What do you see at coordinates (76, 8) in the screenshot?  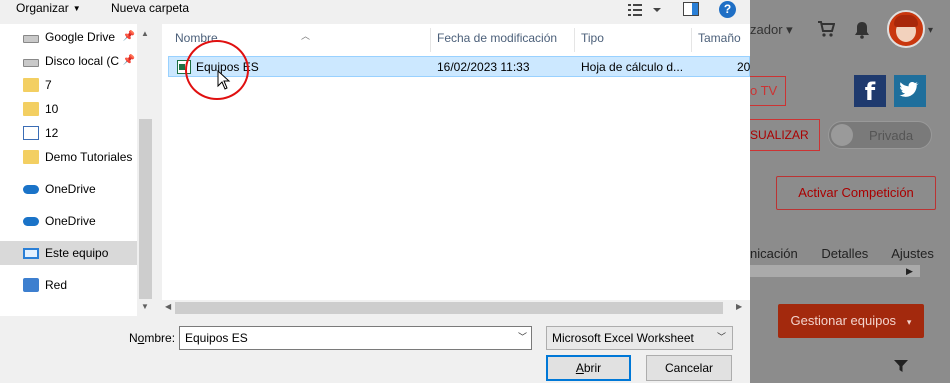 I see `chevron-down-icon: ▼` at bounding box center [76, 8].